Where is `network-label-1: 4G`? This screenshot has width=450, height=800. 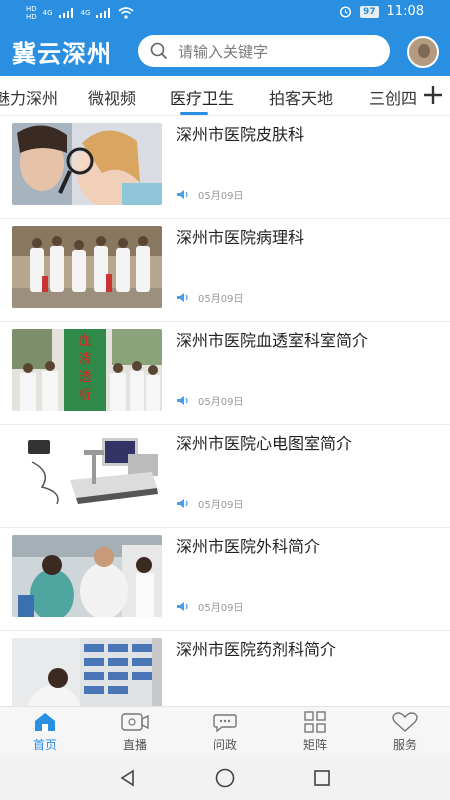
network-label-1: 4G is located at coordinates (47, 13).